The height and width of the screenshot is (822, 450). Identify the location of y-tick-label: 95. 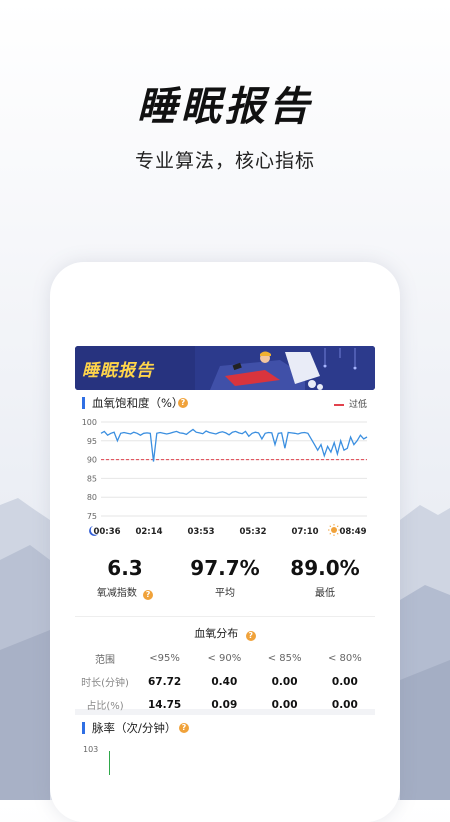
(92, 441).